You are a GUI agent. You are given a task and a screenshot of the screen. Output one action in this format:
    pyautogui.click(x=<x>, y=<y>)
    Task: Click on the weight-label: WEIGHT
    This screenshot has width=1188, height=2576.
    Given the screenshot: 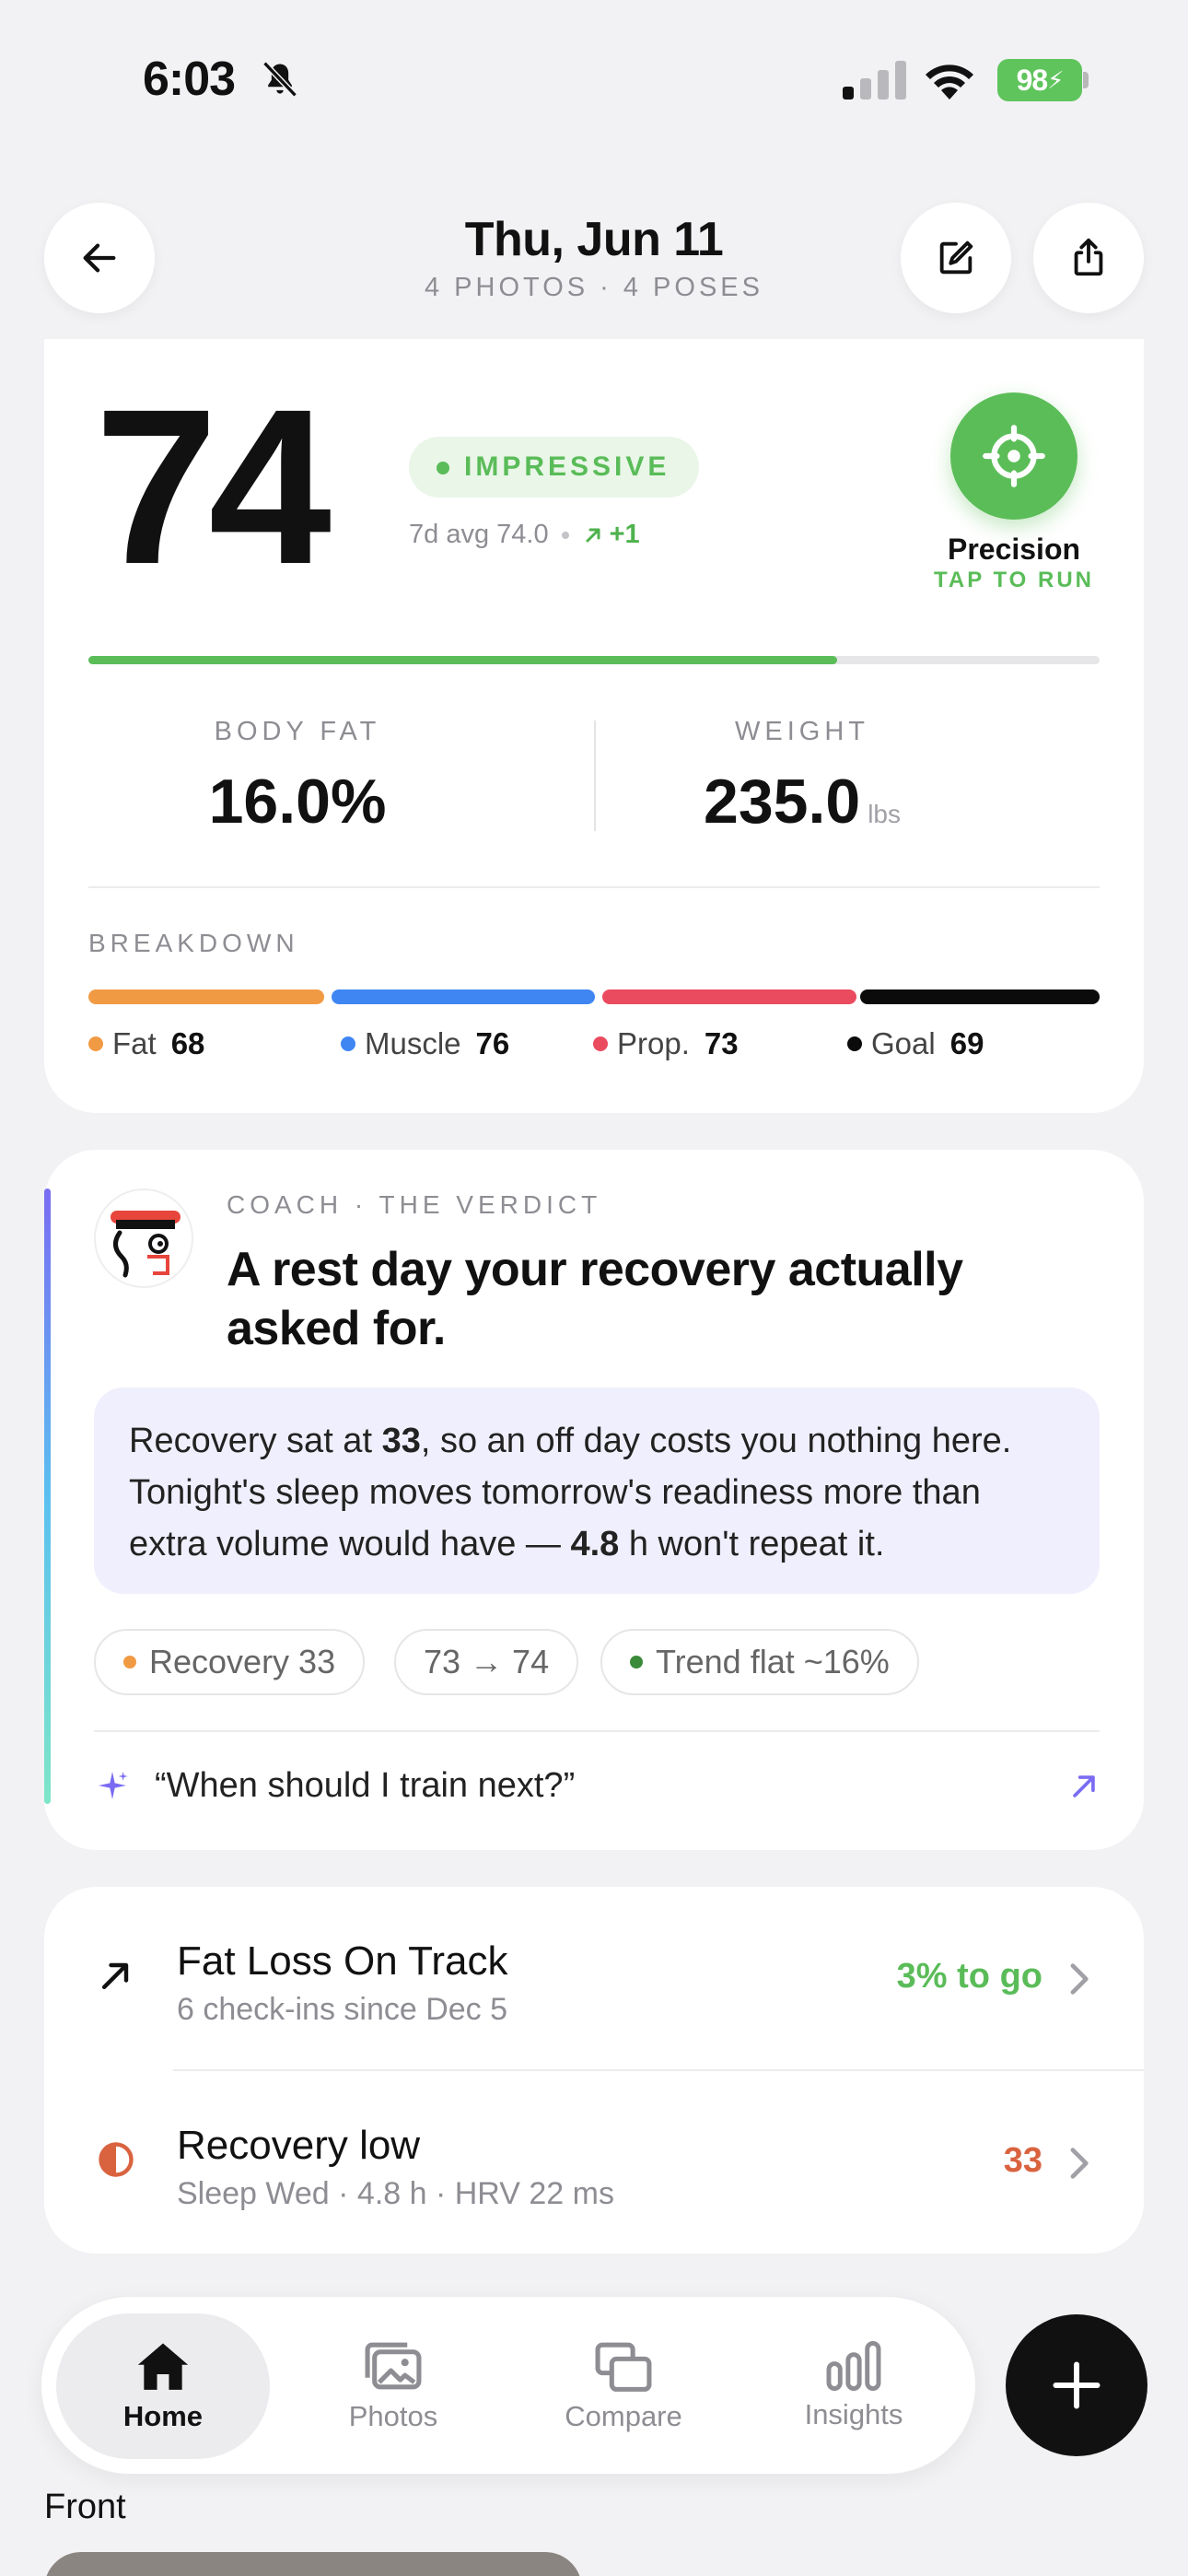 What is the action you would take?
    pyautogui.click(x=802, y=731)
    